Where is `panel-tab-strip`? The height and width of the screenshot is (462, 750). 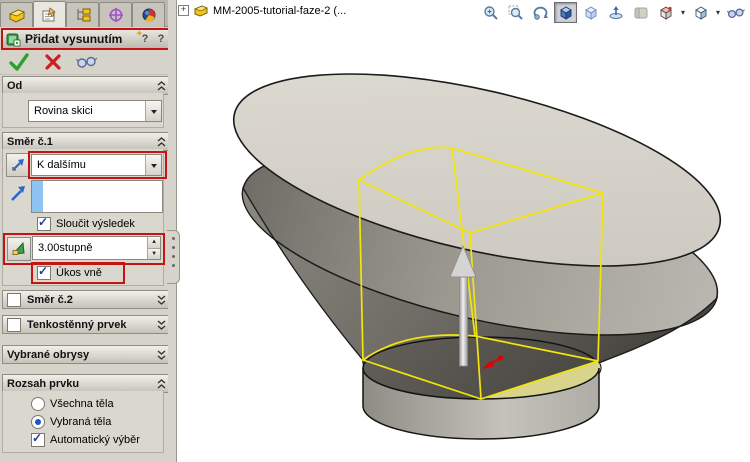
panel-tab-strip is located at coordinates (84, 13).